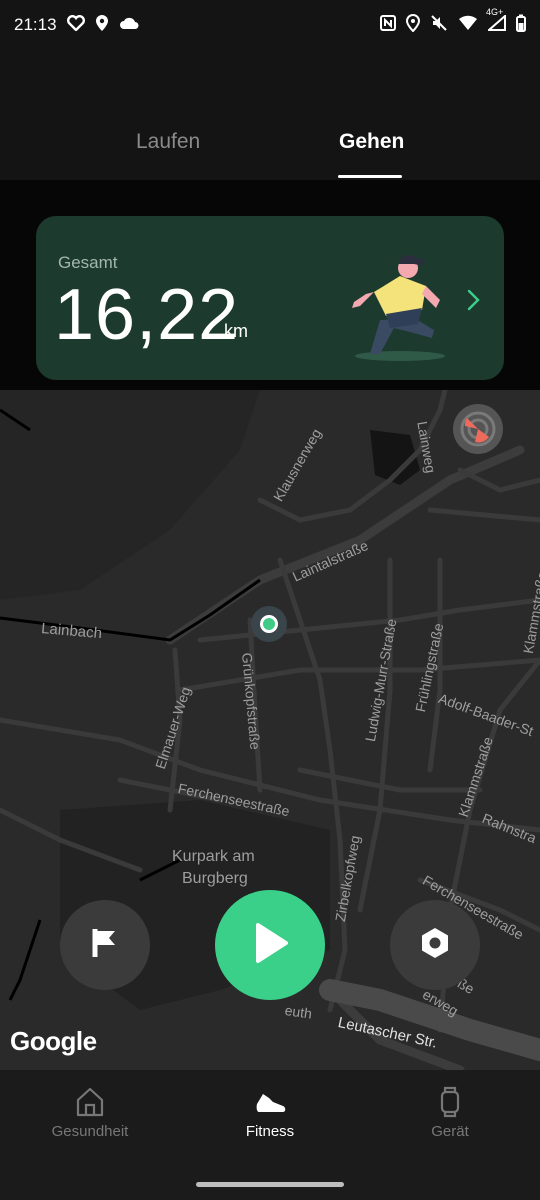 The image size is (540, 1200). What do you see at coordinates (129, 25) in the screenshot?
I see `cloud-icon` at bounding box center [129, 25].